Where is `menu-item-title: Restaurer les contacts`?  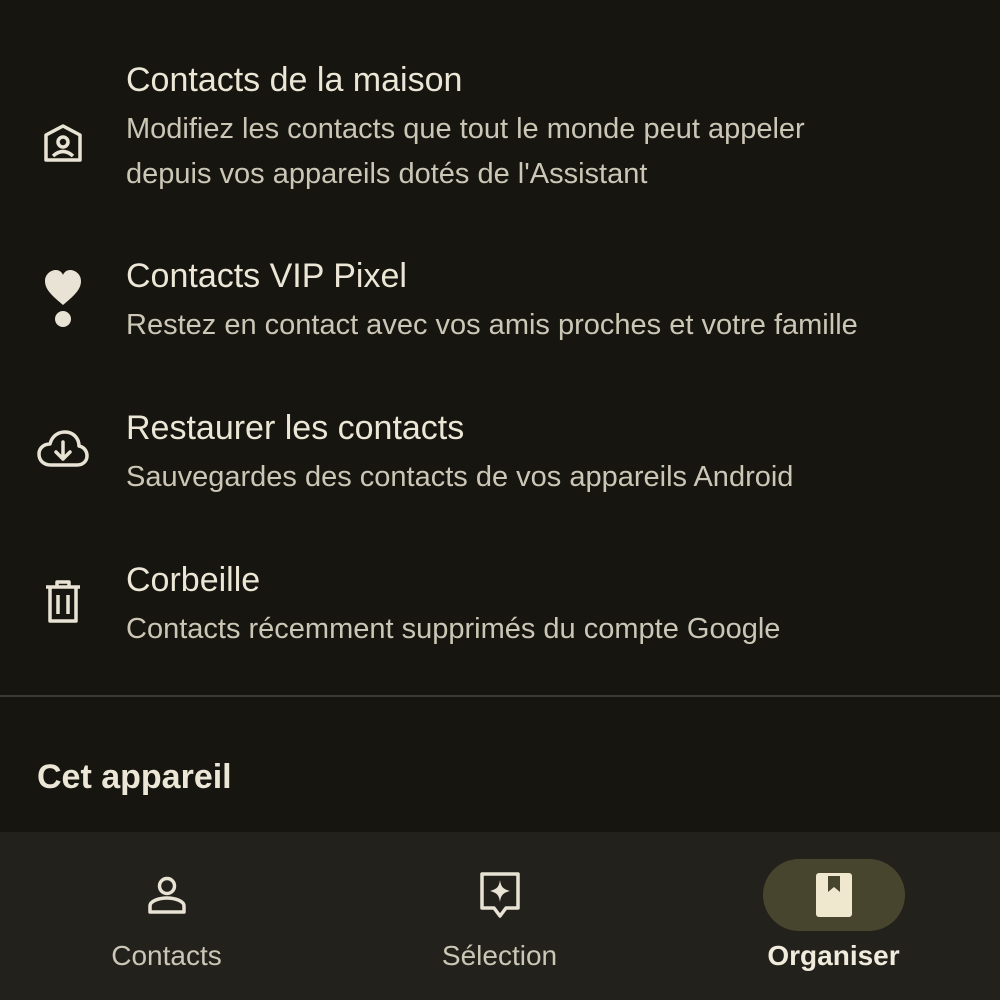
menu-item-title: Restaurer les contacts is located at coordinates (295, 428).